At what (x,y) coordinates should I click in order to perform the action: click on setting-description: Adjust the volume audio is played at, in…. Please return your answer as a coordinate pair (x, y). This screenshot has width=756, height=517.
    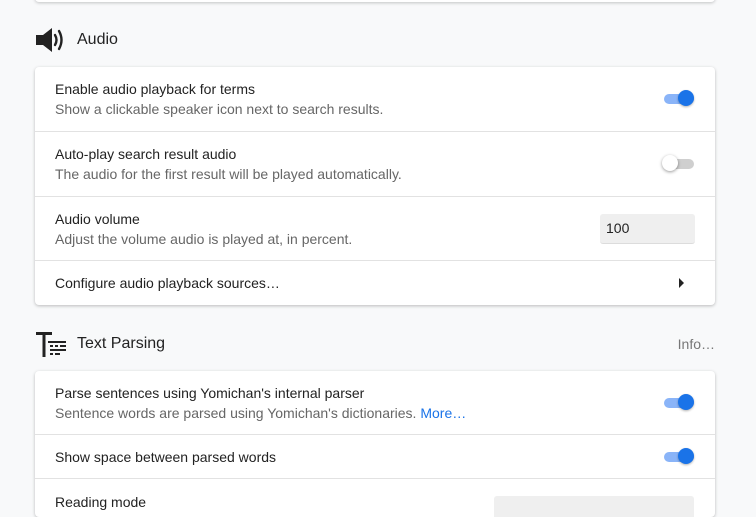
    Looking at the image, I should click on (204, 238).